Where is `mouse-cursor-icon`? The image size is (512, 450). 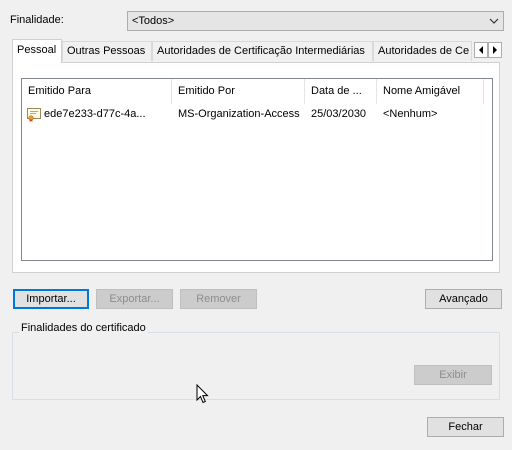
mouse-cursor-icon is located at coordinates (203, 395).